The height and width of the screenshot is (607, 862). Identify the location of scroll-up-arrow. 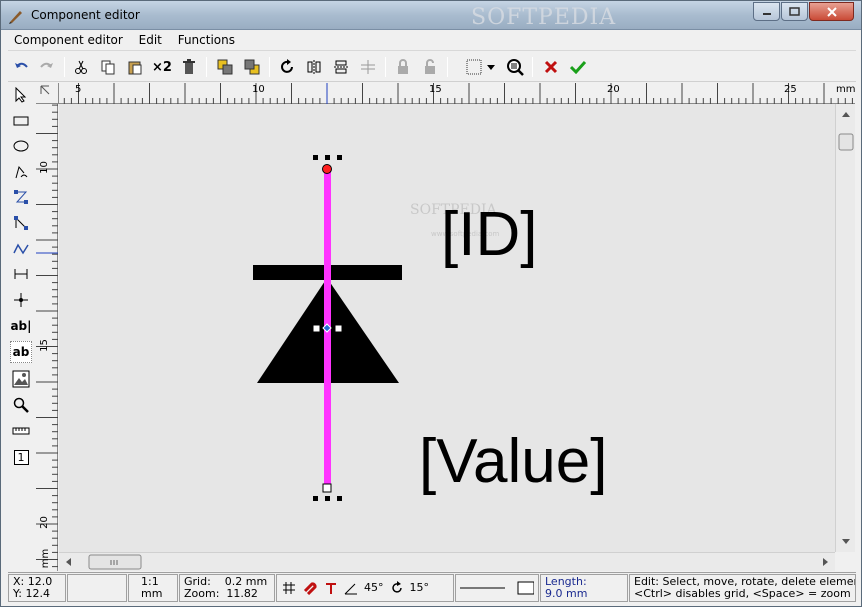
(846, 114).